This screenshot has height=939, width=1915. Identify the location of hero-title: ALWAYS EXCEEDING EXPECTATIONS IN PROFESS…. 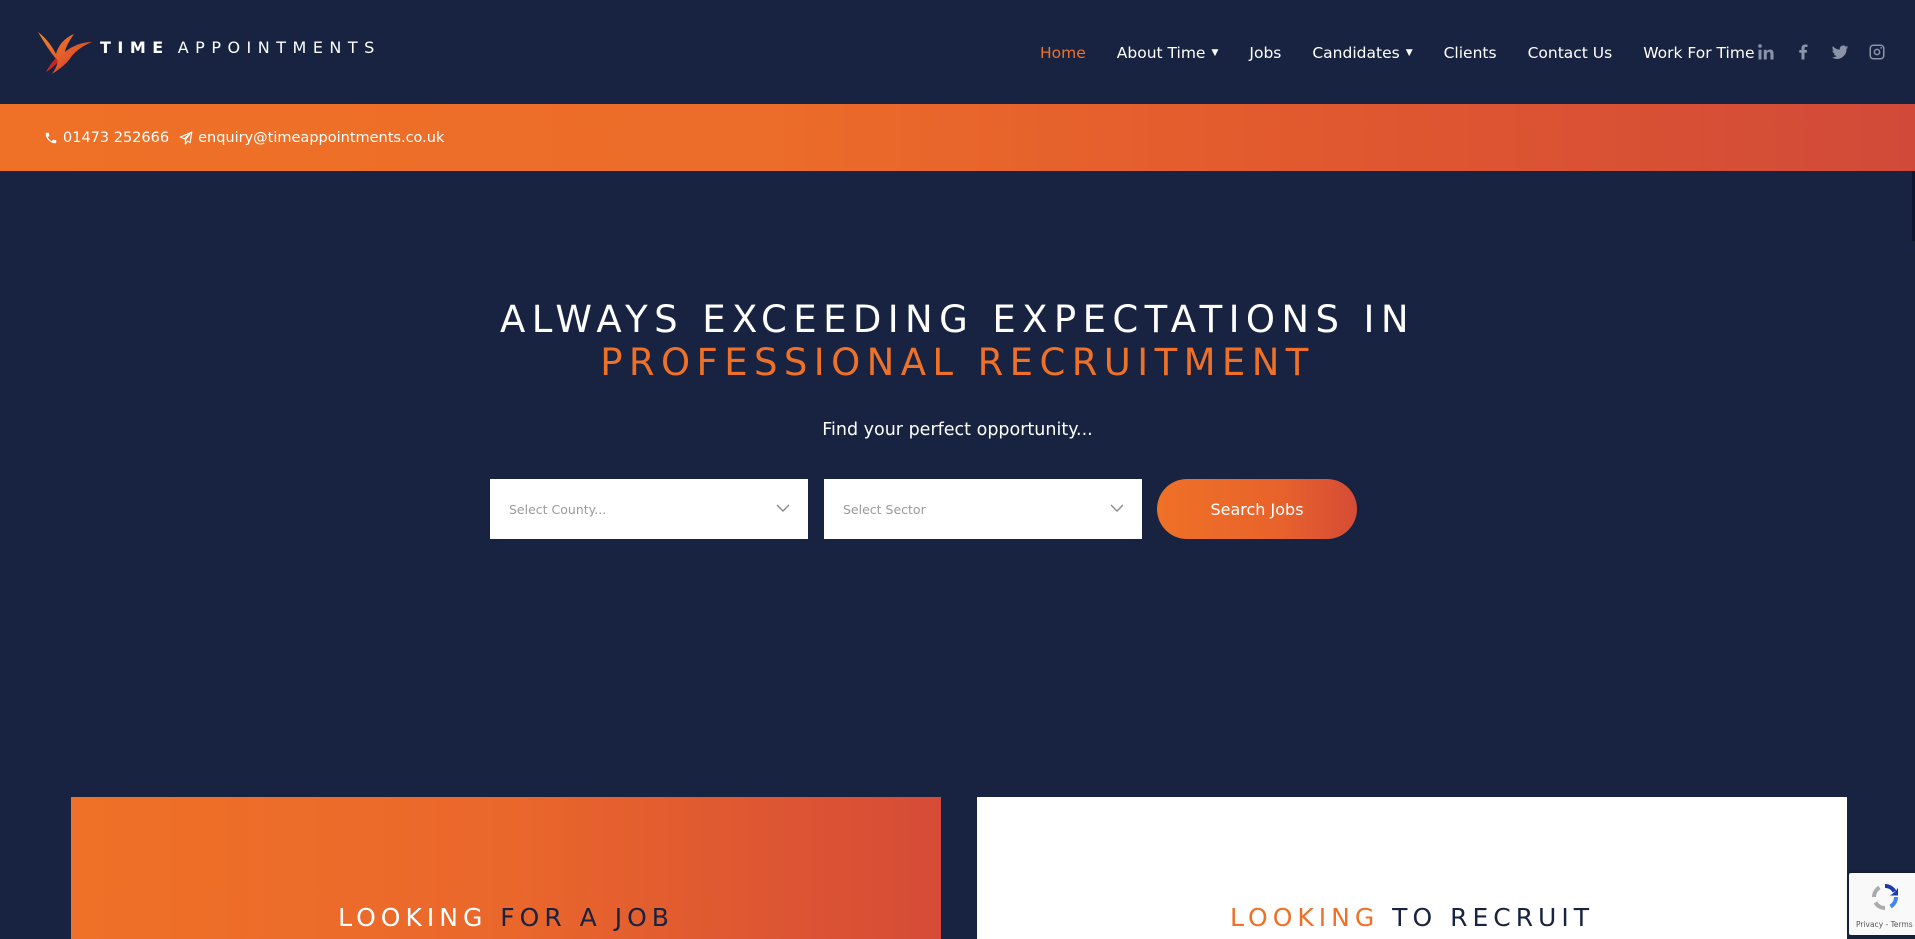
(957, 341).